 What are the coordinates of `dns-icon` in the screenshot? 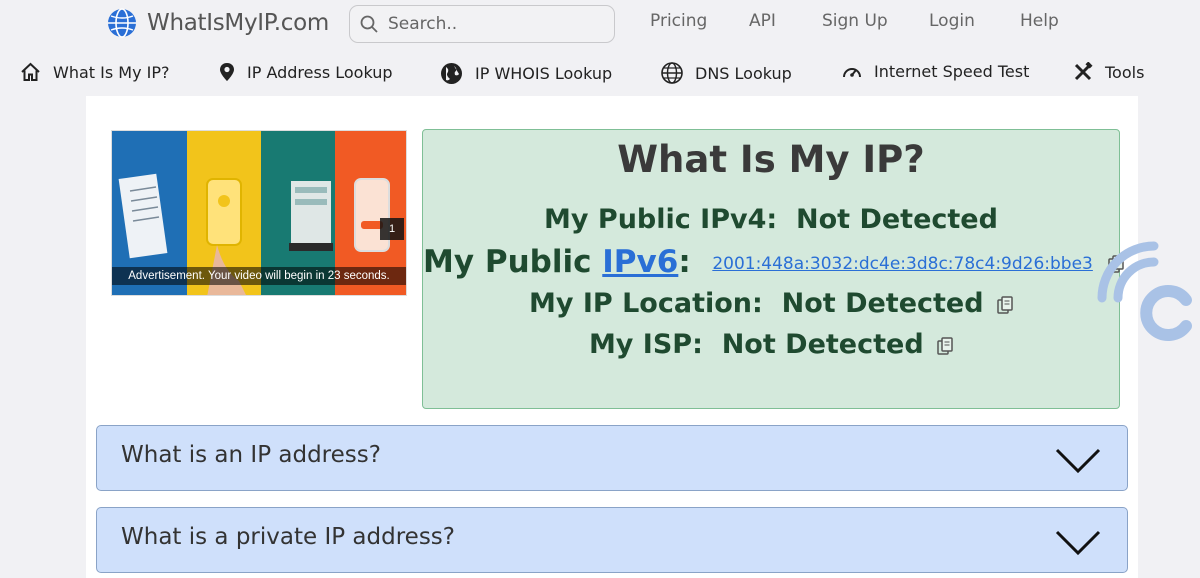 It's located at (672, 73).